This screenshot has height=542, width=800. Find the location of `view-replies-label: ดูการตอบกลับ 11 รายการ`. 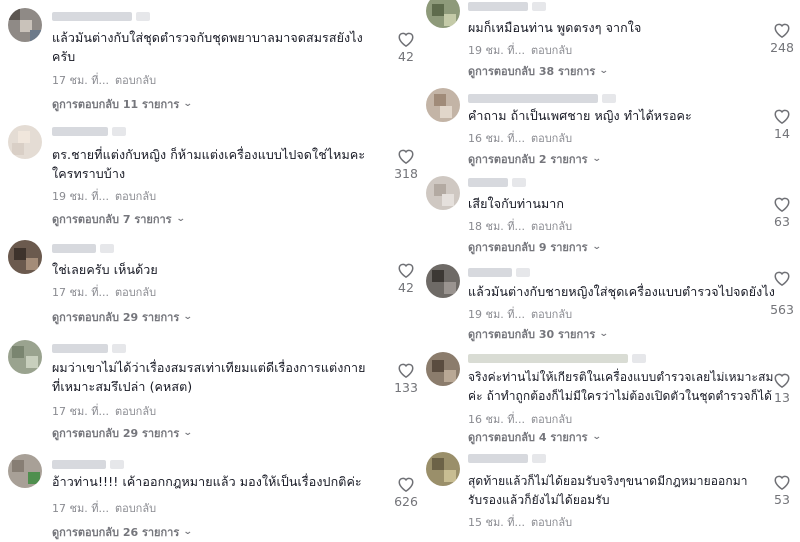

view-replies-label: ดูการตอบกลับ 11 รายการ is located at coordinates (116, 104).